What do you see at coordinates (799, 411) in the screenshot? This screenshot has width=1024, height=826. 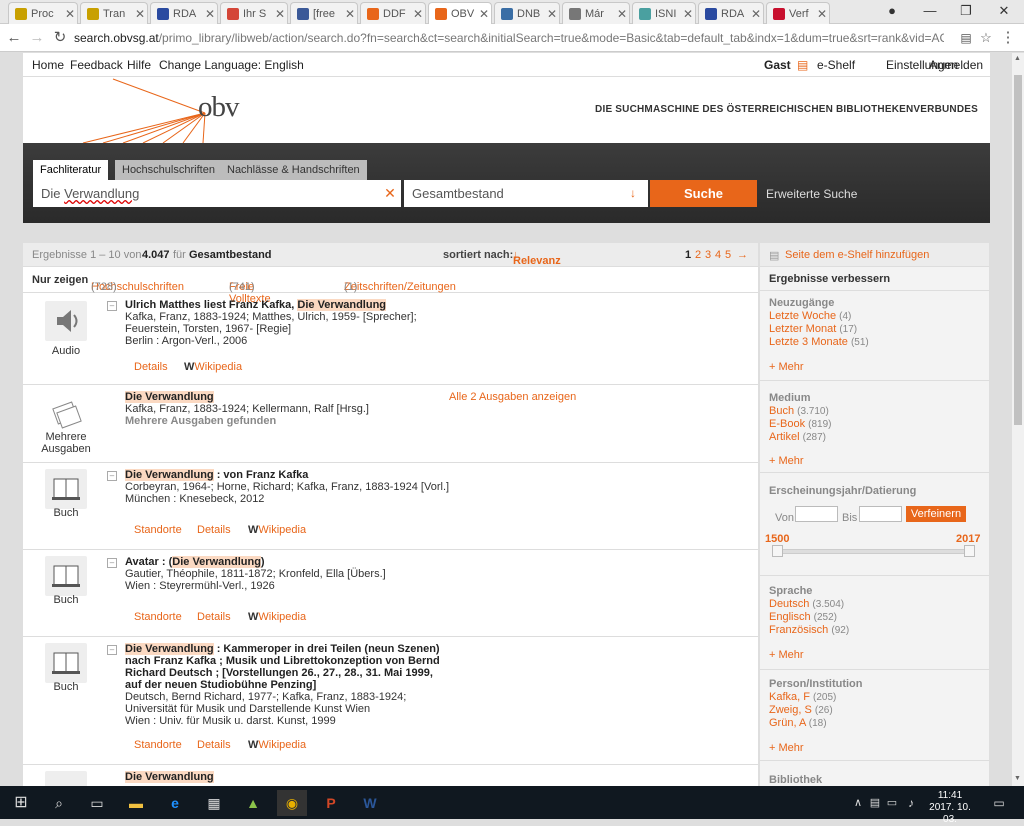 I see `facet-item: Buch (3.710)` at bounding box center [799, 411].